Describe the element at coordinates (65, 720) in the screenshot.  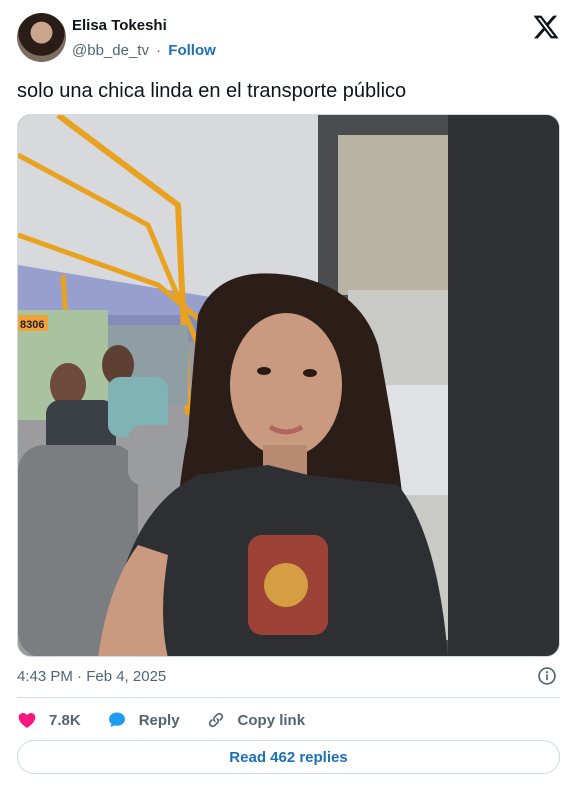
I see `like-count: 7.8K` at that location.